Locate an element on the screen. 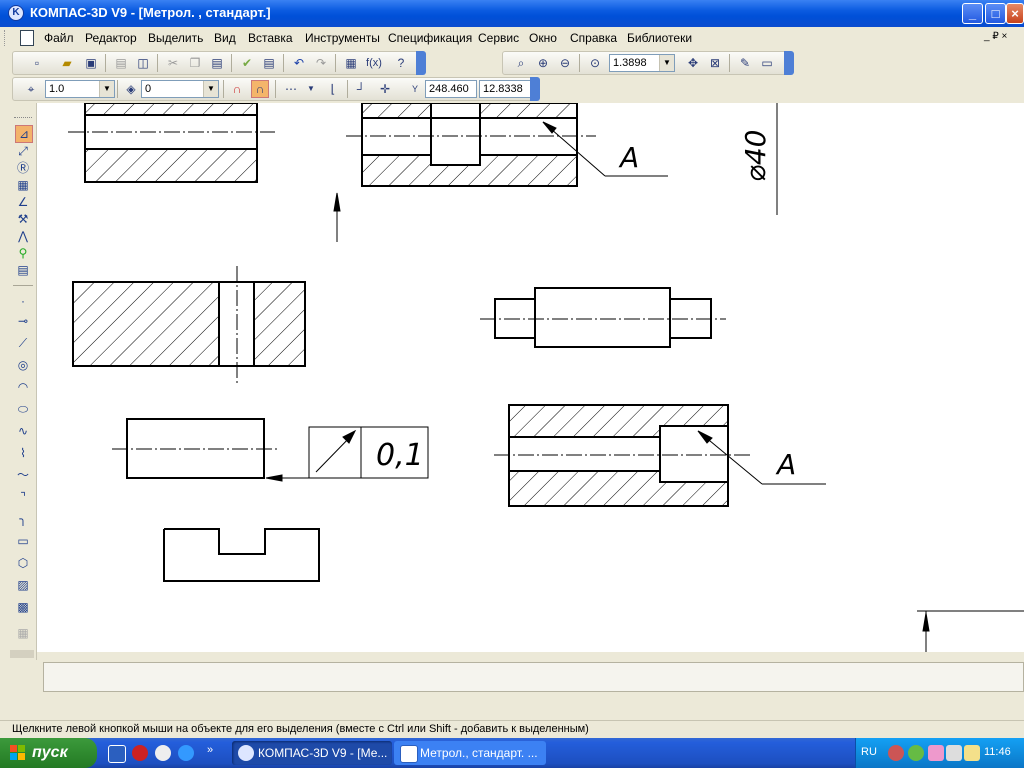 The image size is (1024, 768). parametrization-panel-icon: ∠ is located at coordinates (23, 202).